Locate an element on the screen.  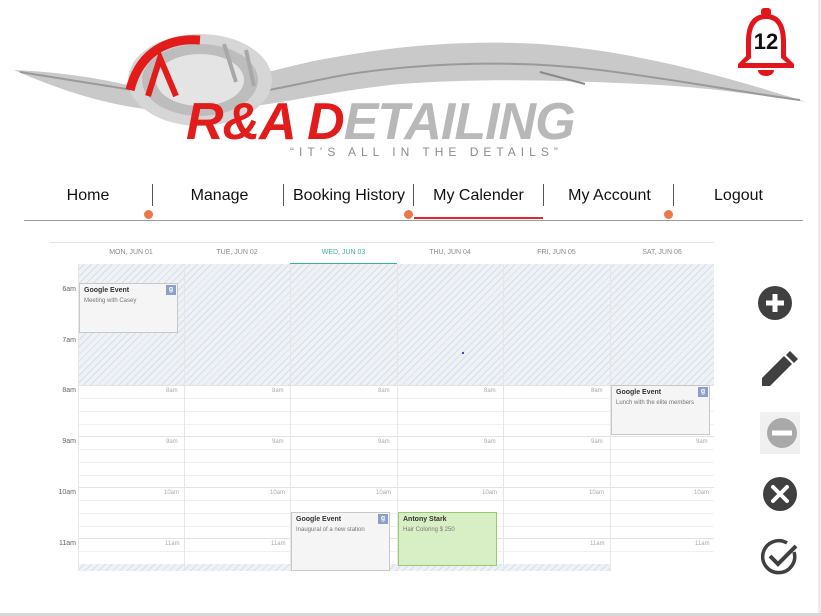
day-header: FRI, JUN 05 is located at coordinates (556, 252).